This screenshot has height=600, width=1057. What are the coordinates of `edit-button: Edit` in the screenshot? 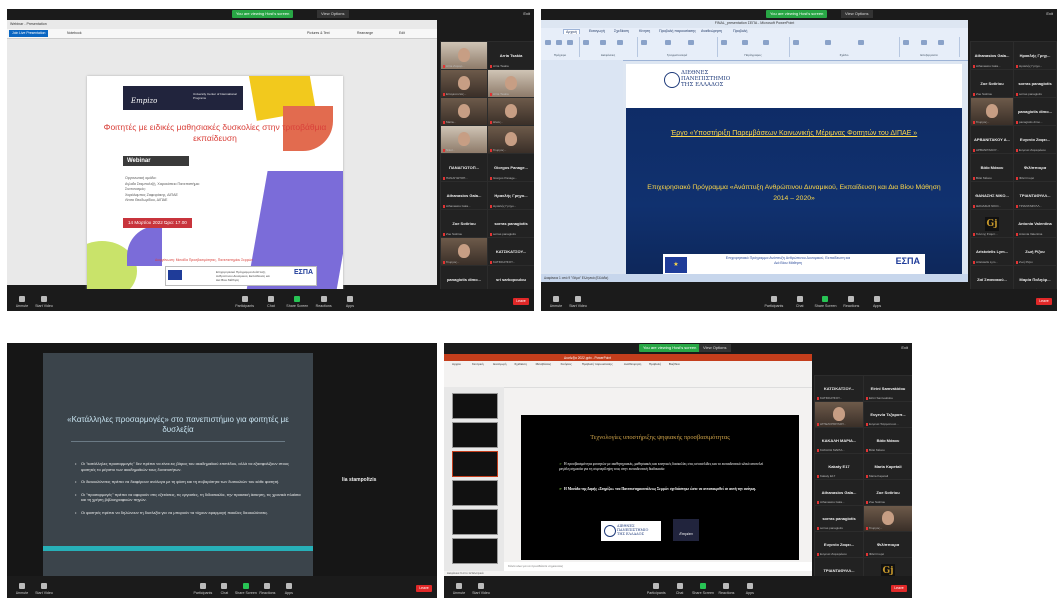 It's located at (402, 33).